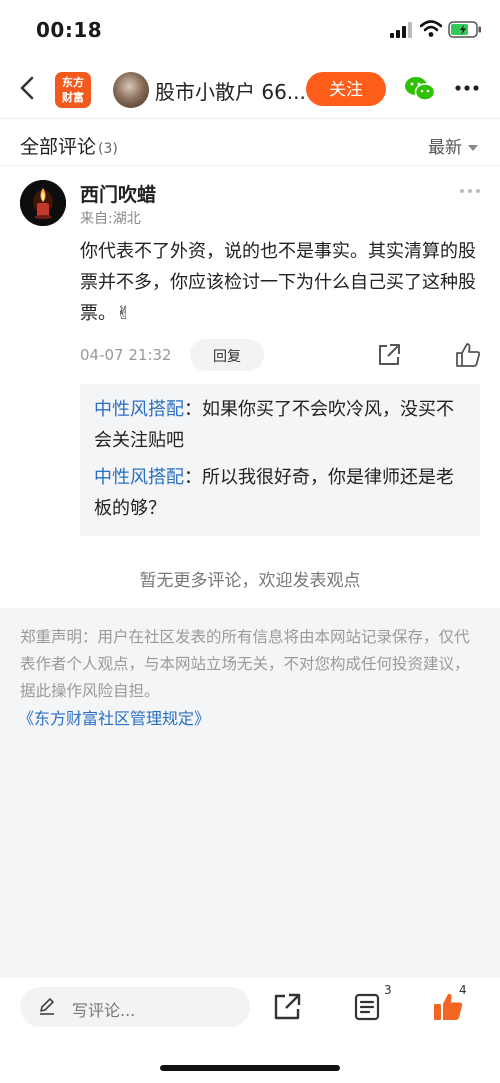  I want to click on sort-dropdown: 最新, so click(453, 145).